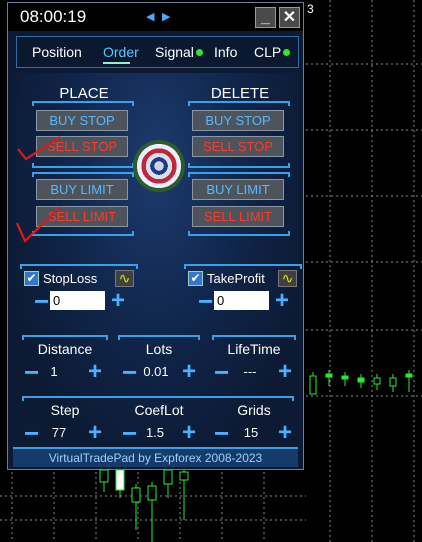 This screenshot has height=542, width=422. I want to click on minimize-button: _, so click(265, 17).